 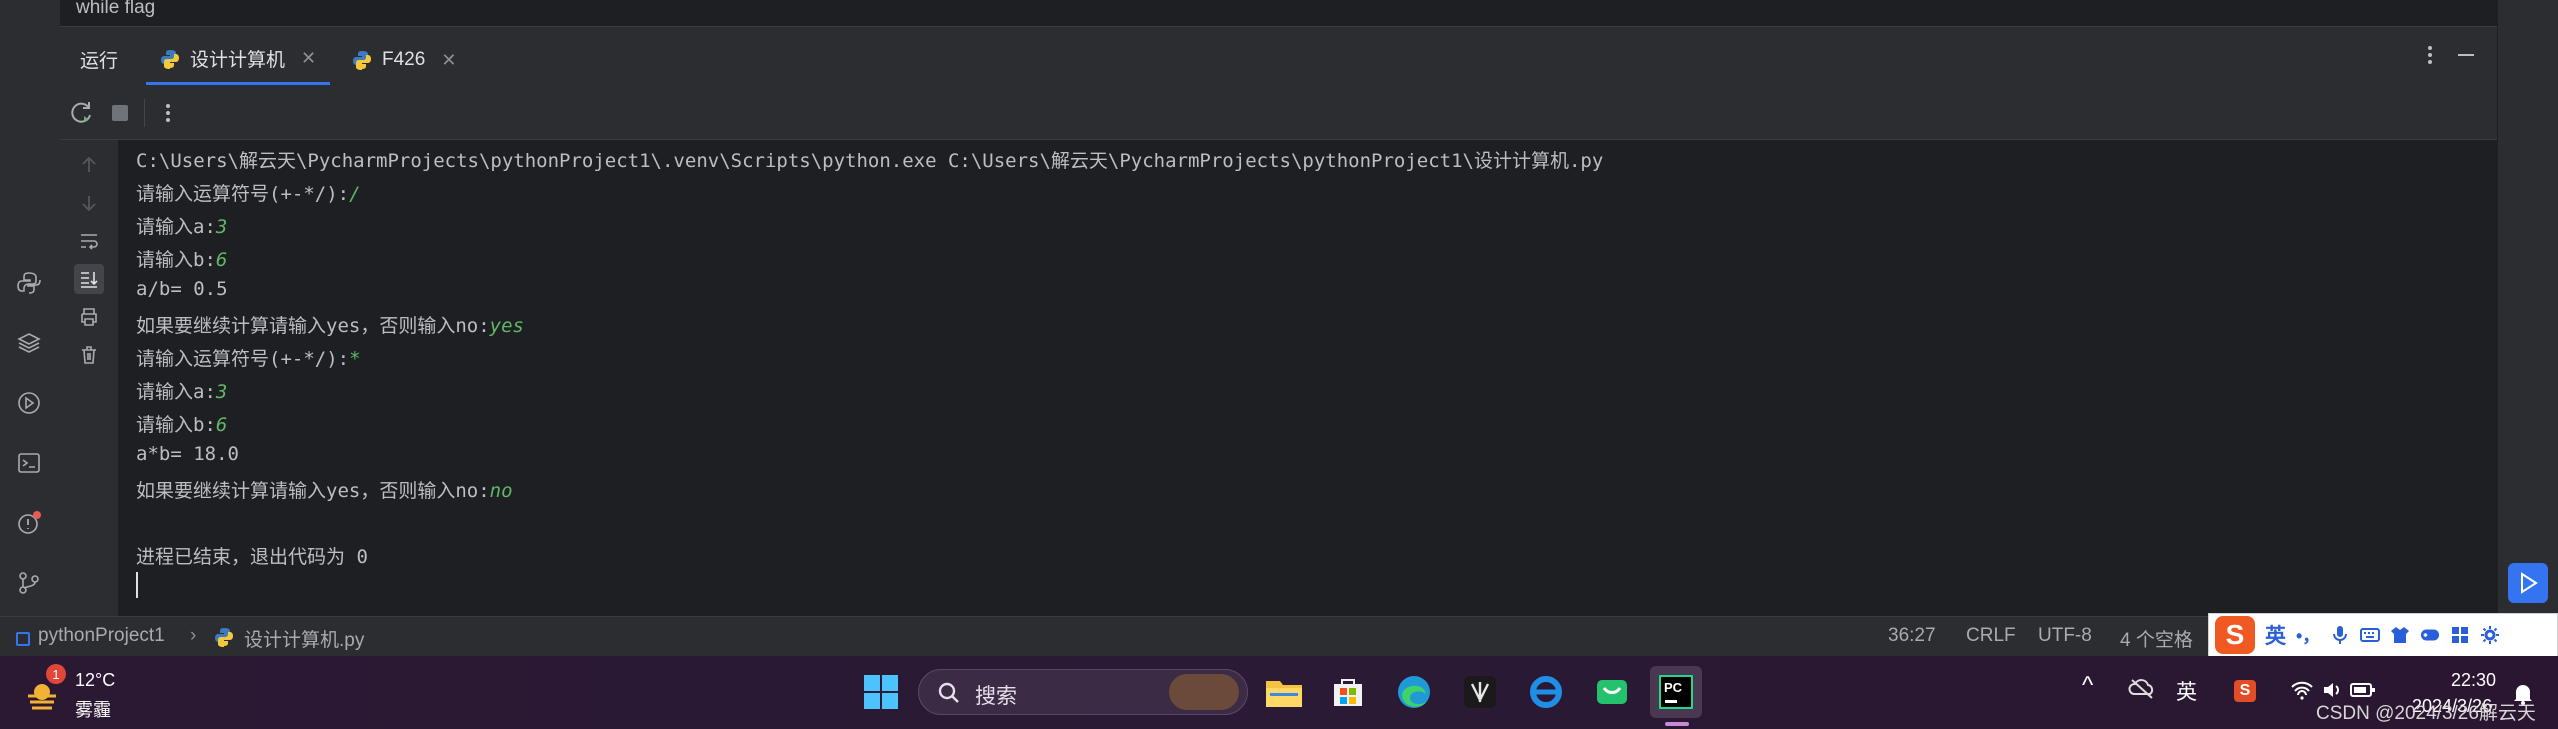 What do you see at coordinates (2156, 638) in the screenshot?
I see `indent-setting: 4 个空格` at bounding box center [2156, 638].